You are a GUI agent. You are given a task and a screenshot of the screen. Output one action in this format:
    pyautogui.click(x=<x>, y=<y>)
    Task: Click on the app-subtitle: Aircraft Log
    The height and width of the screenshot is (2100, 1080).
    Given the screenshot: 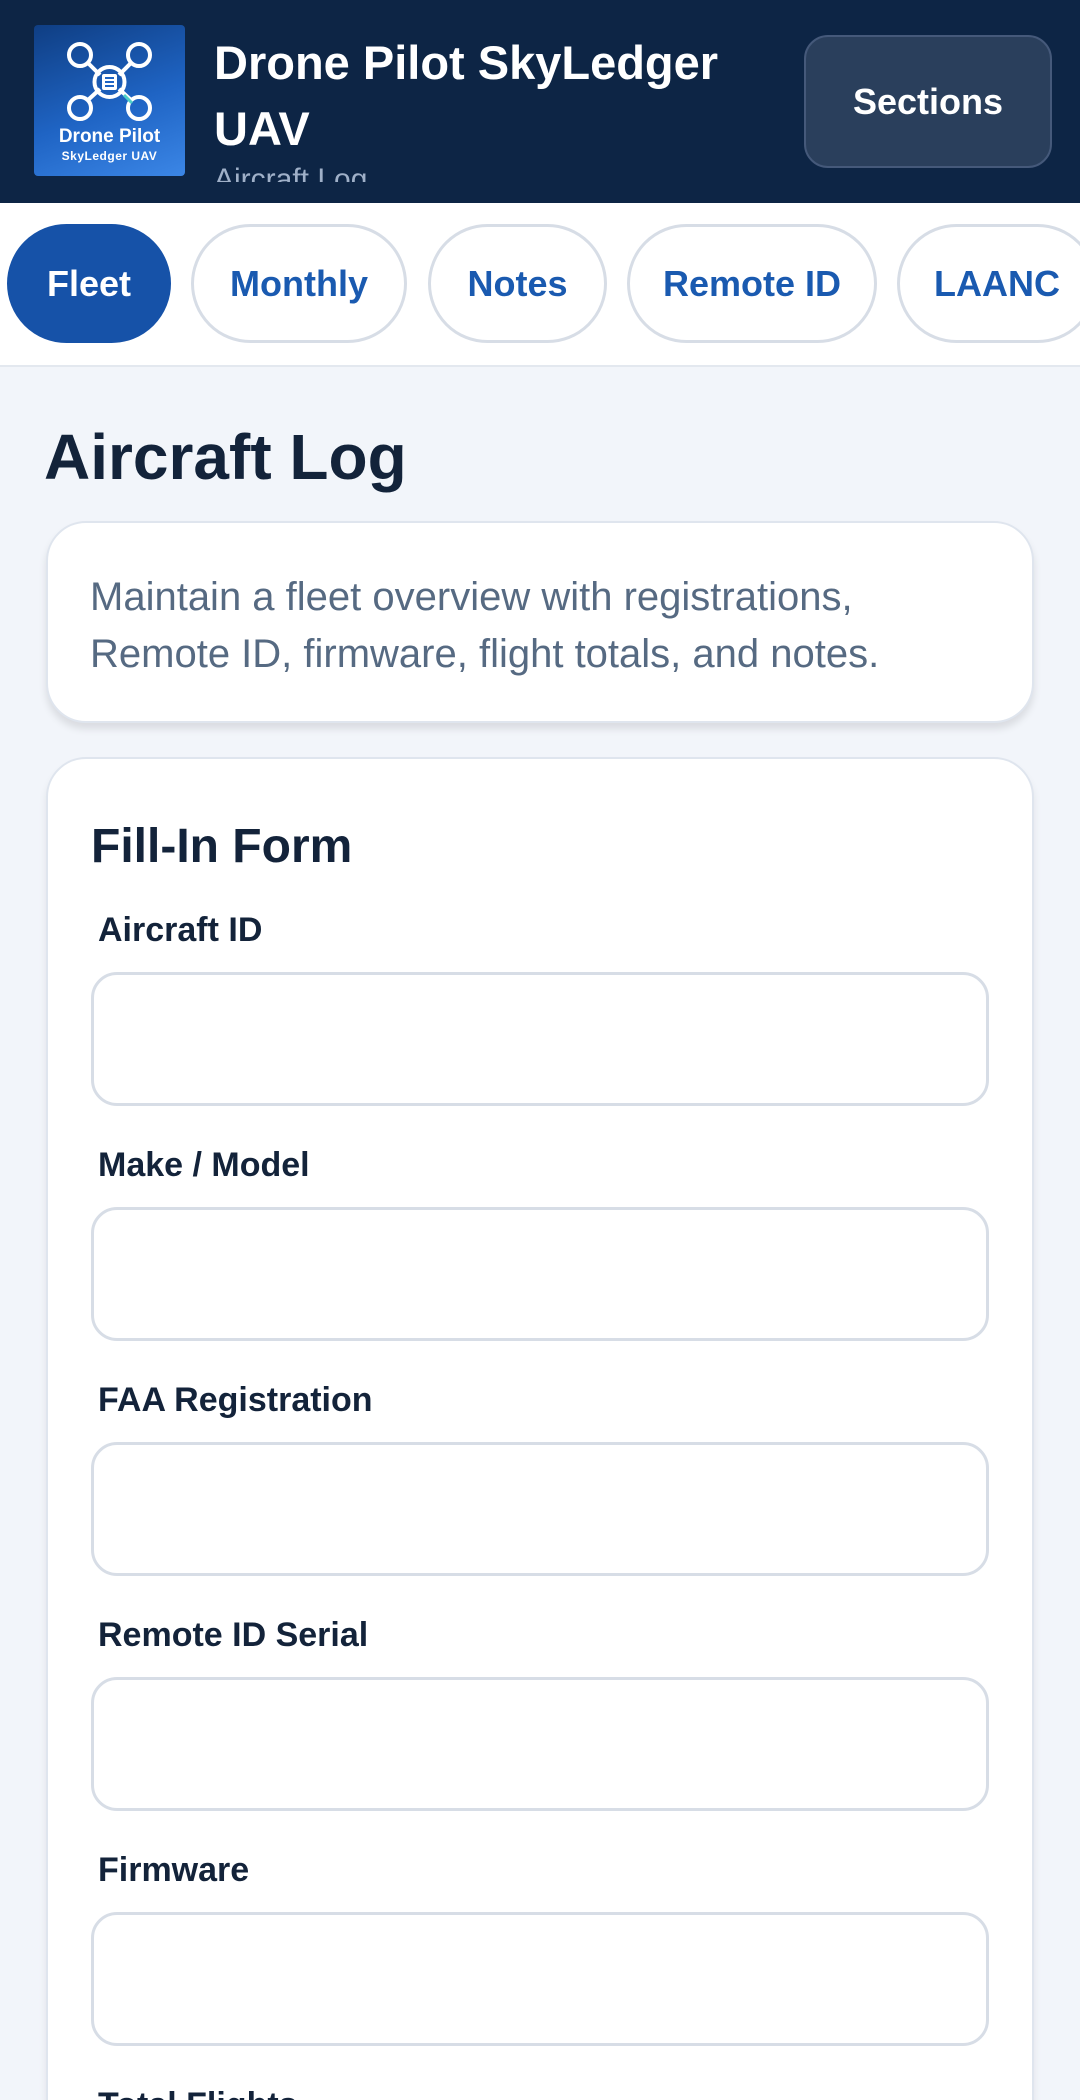 What is the action you would take?
    pyautogui.click(x=291, y=172)
    